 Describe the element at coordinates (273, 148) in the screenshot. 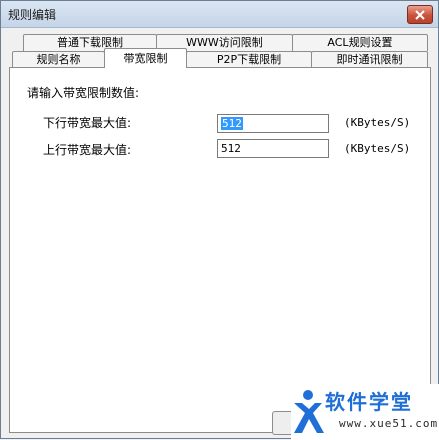

I see `upload-max-input: 512` at that location.